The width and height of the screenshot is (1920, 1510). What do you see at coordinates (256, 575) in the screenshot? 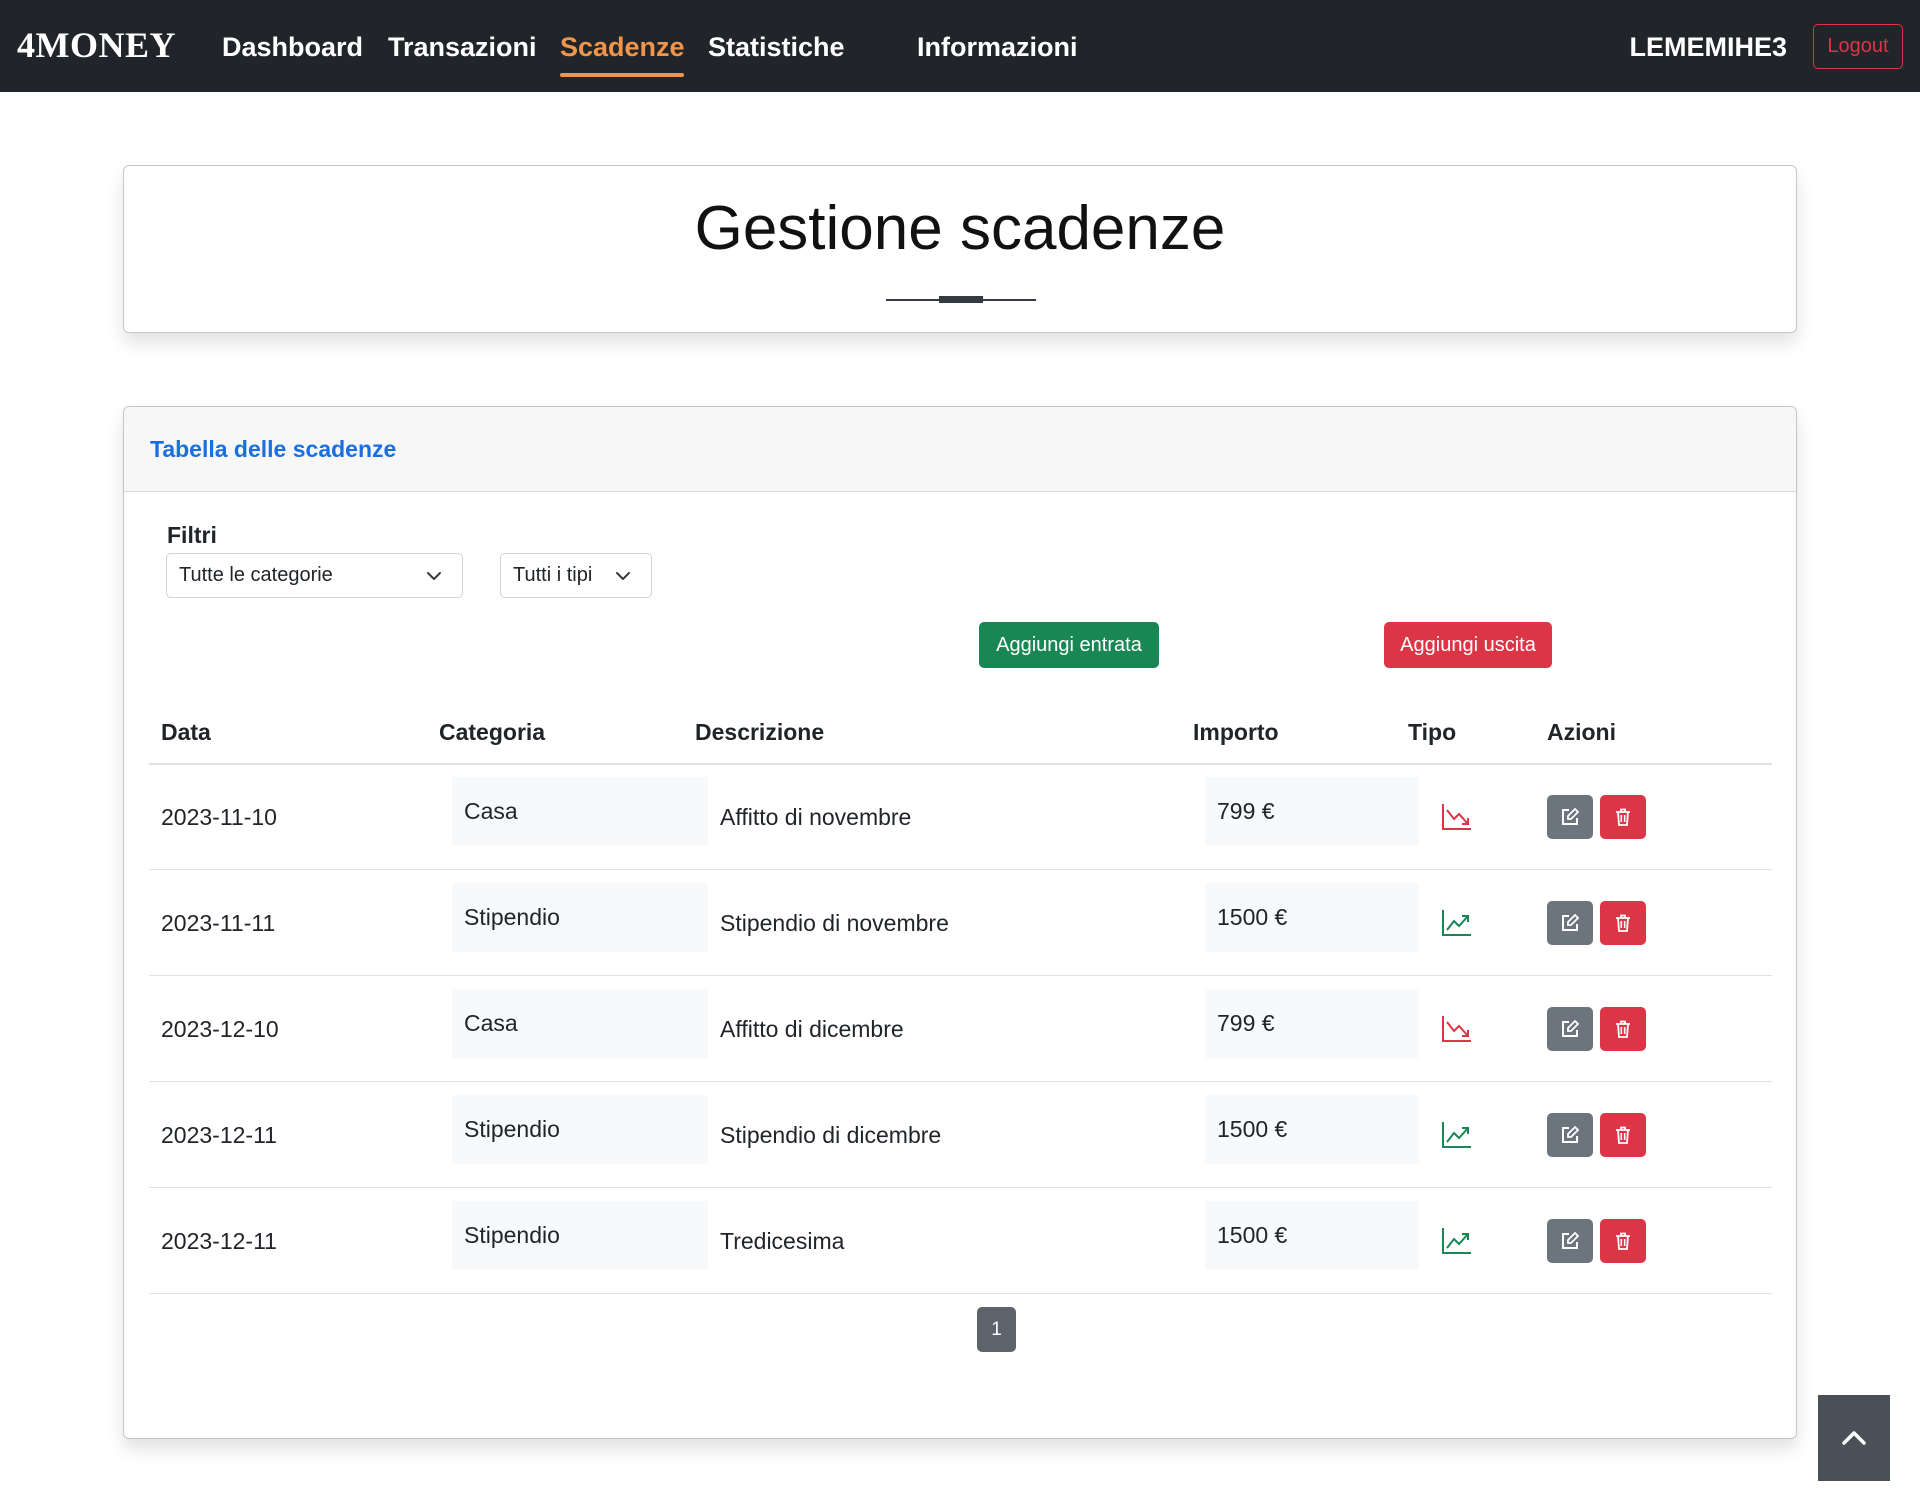
I see `category-filter-value: Tutte le categorie` at bounding box center [256, 575].